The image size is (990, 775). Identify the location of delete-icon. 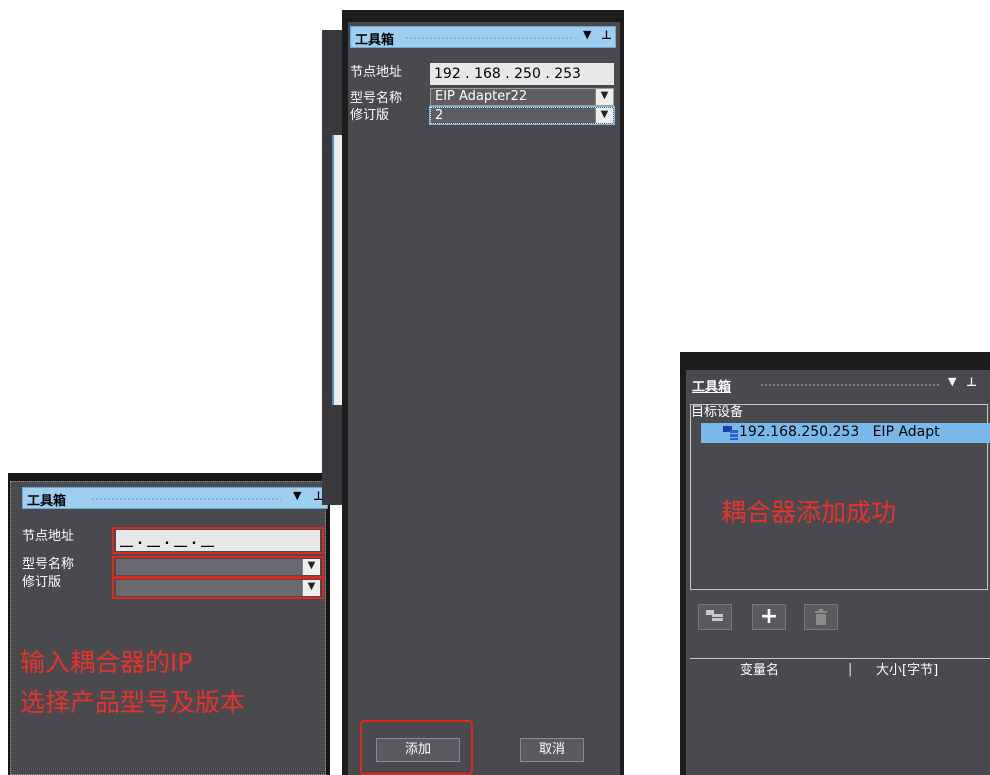
(821, 617).